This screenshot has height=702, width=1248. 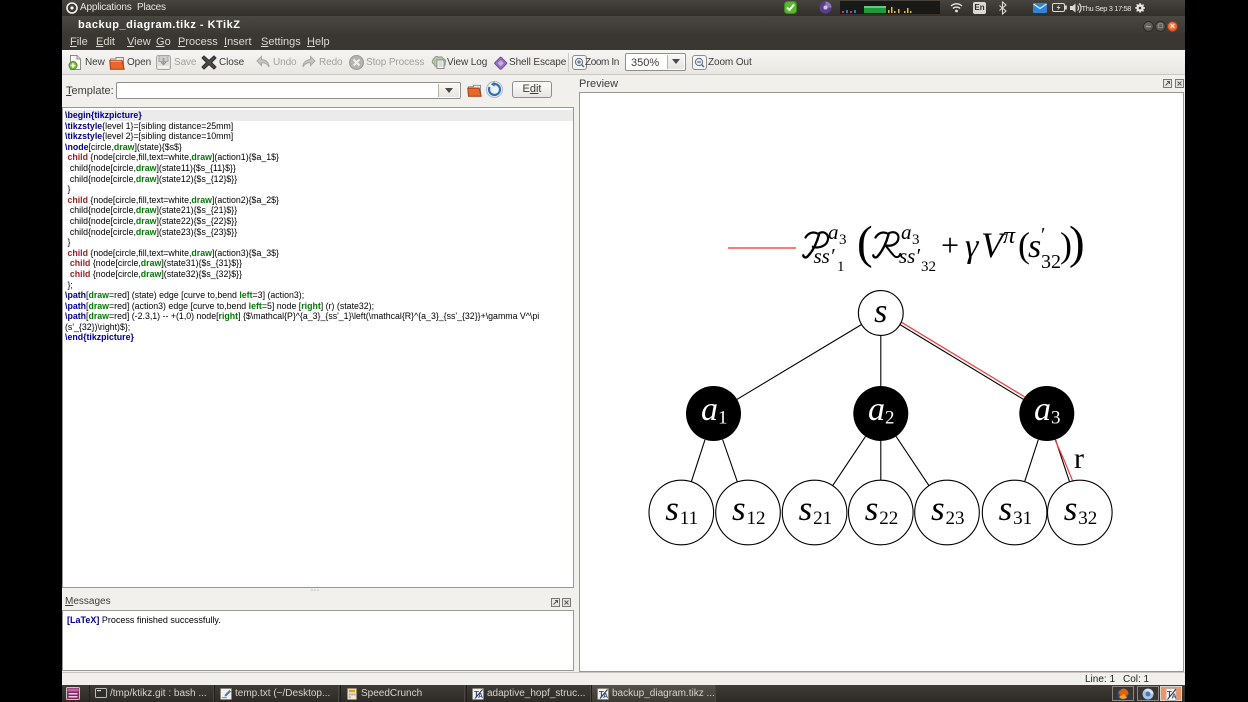 What do you see at coordinates (822, 518) in the screenshot?
I see `svg-text: 21` at bounding box center [822, 518].